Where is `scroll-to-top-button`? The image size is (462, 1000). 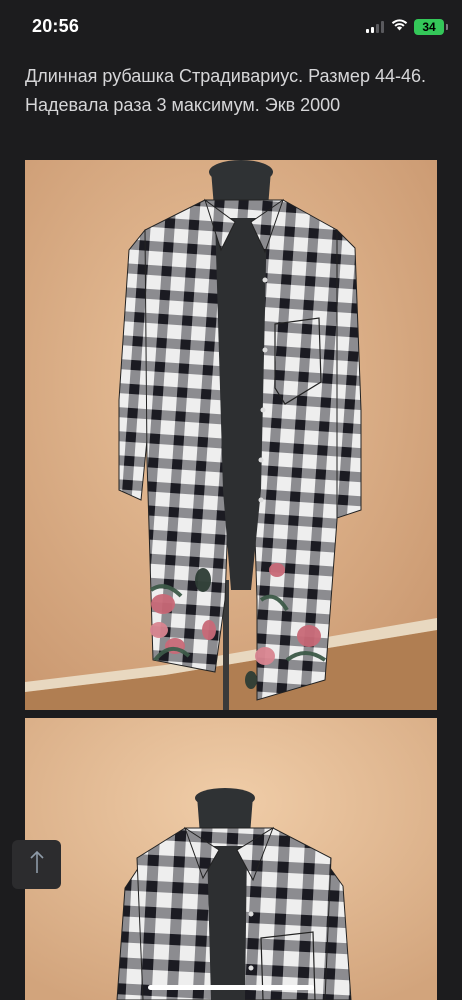 scroll-to-top-button is located at coordinates (36, 864).